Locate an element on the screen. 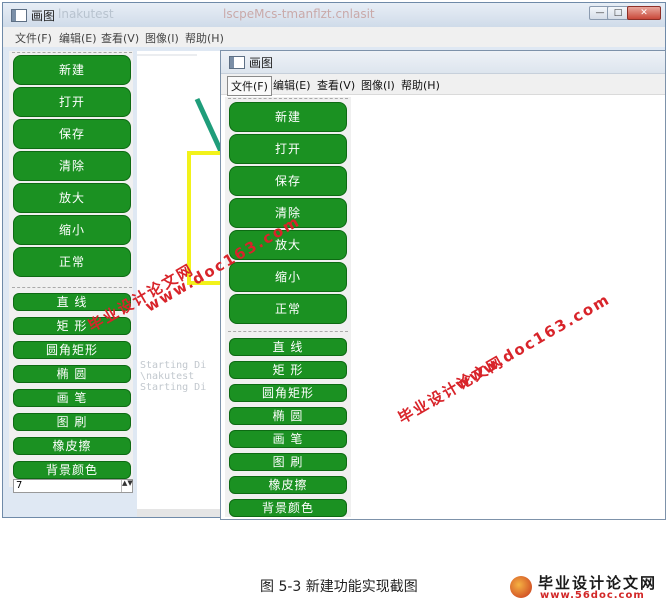  front-window-title: 画图 is located at coordinates (261, 63).